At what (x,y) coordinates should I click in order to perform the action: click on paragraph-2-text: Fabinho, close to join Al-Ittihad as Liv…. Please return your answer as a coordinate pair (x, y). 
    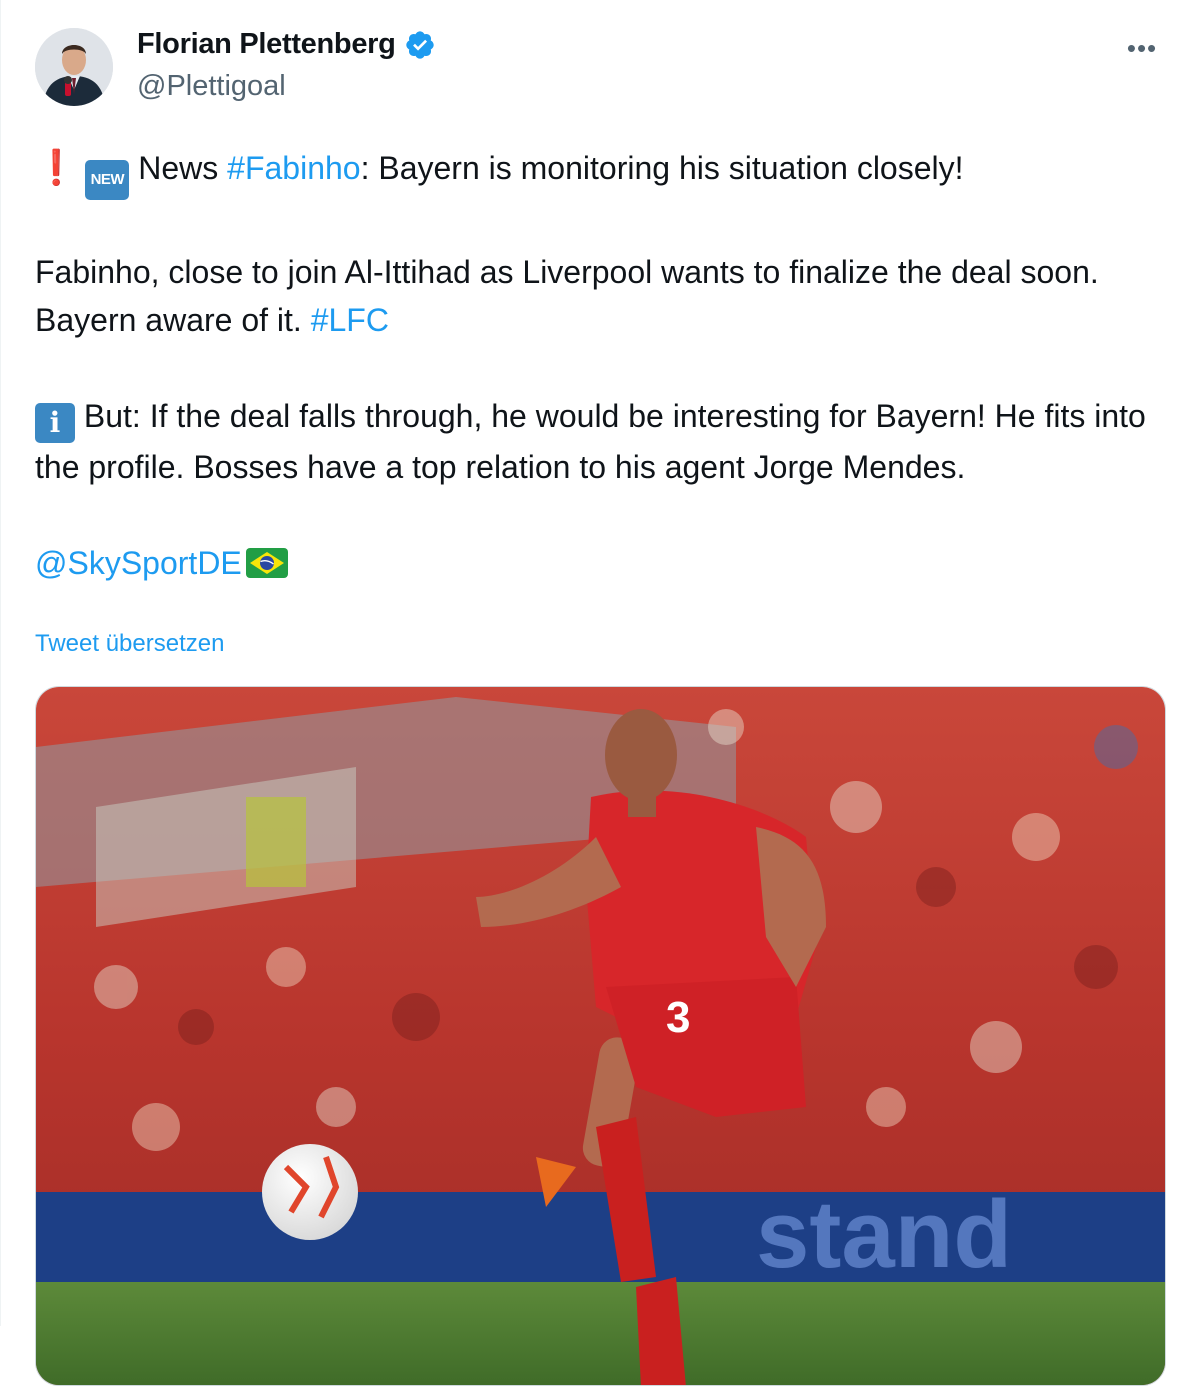
    Looking at the image, I should click on (567, 296).